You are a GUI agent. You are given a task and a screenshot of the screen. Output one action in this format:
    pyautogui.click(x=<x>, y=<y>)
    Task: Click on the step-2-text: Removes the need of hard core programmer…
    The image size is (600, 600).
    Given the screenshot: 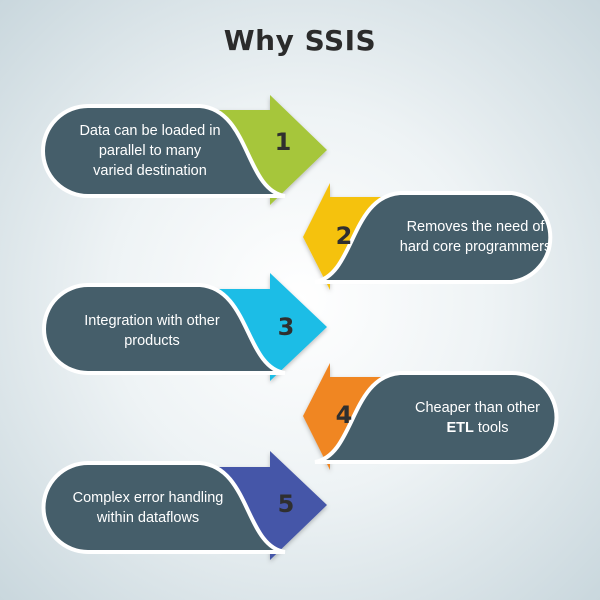 What is the action you would take?
    pyautogui.click(x=475, y=237)
    